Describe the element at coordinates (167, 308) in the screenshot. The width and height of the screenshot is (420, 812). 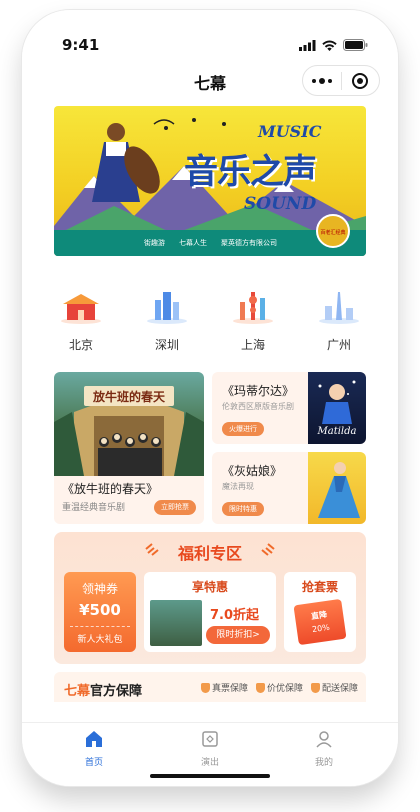
I see `shenzhen-skyline-icon` at that location.